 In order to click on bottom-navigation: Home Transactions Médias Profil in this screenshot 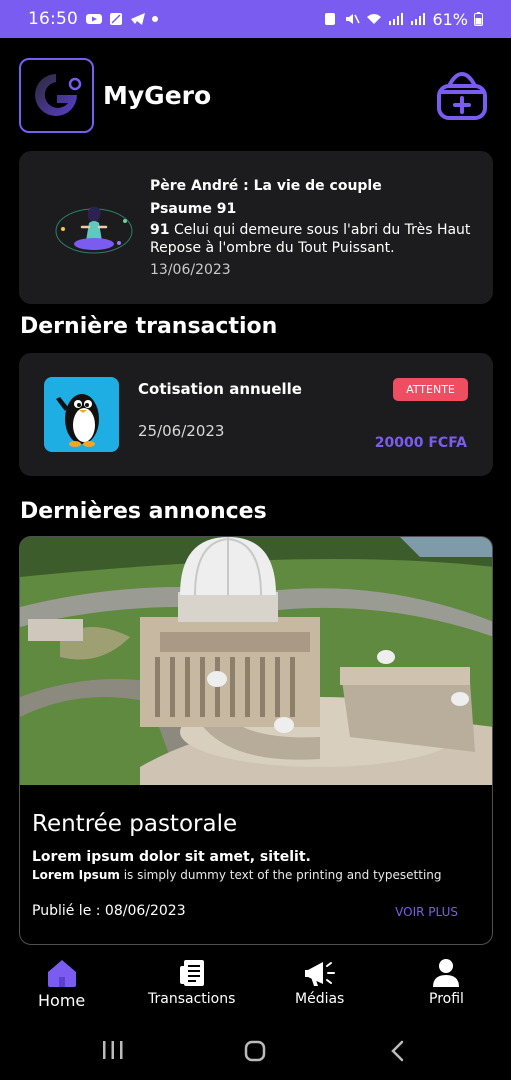, I will do `click(255, 985)`.